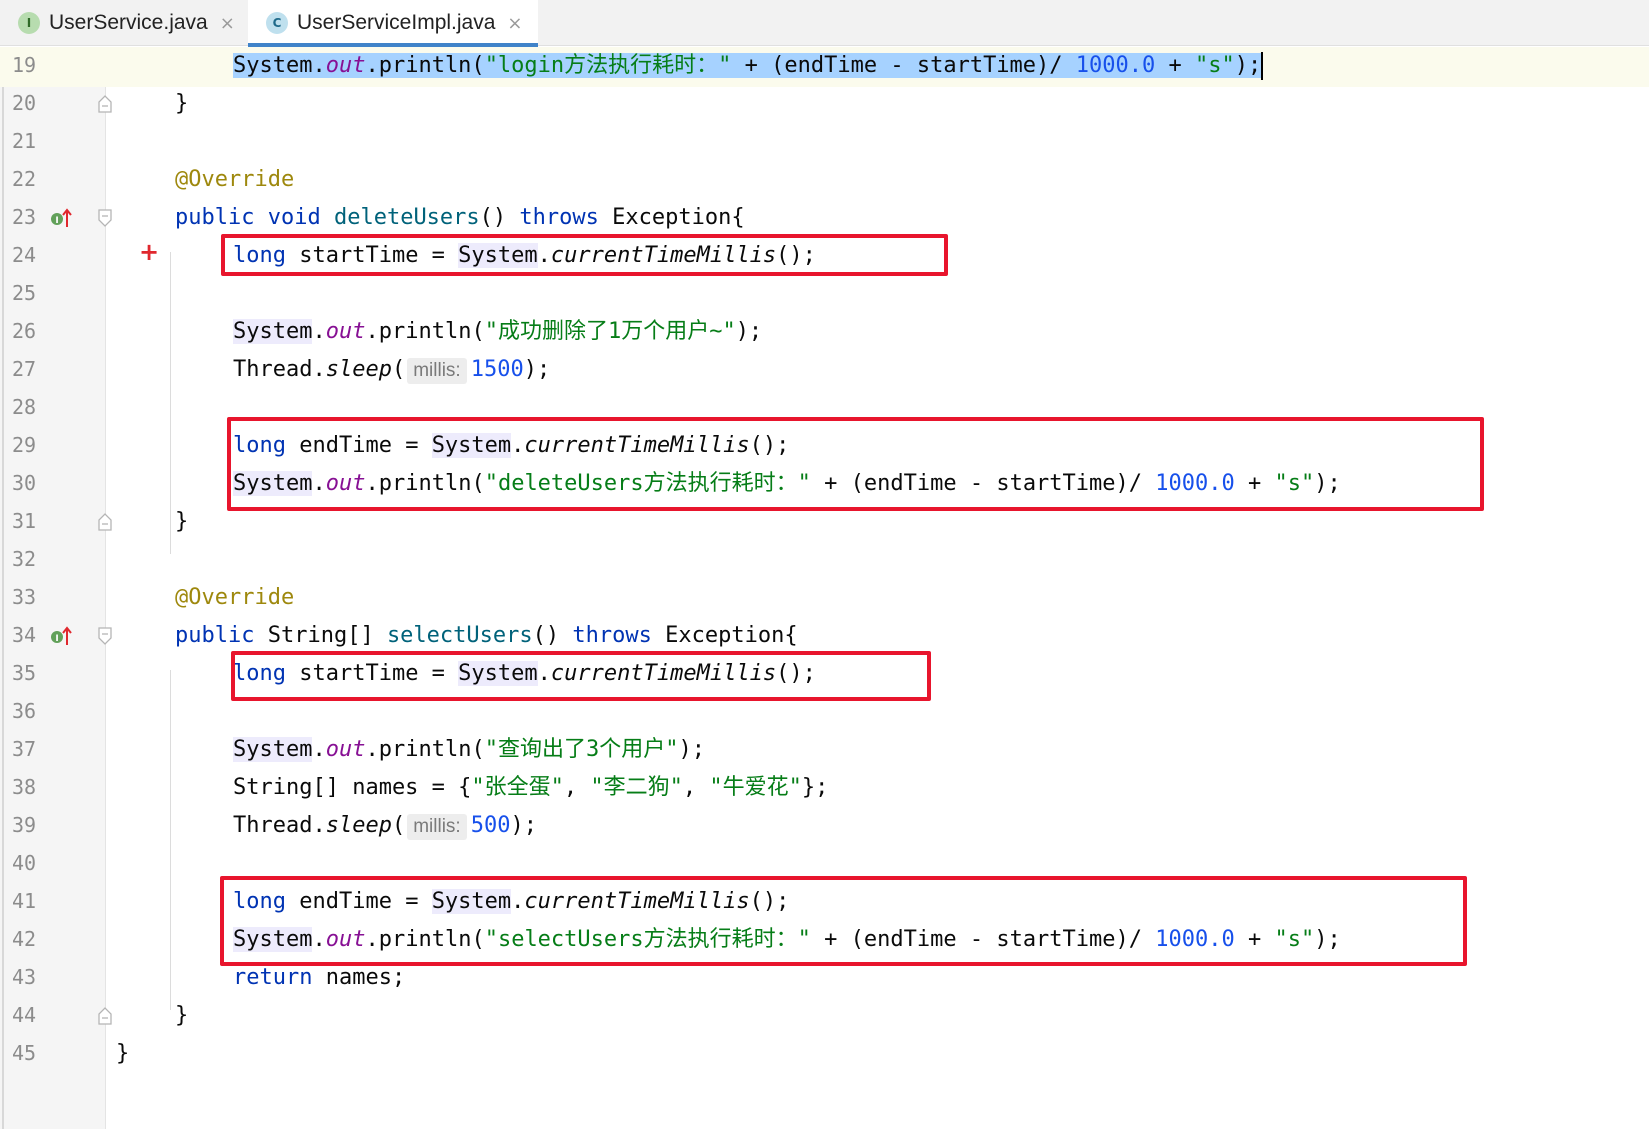 This screenshot has width=1649, height=1129. Describe the element at coordinates (469, 750) in the screenshot. I see `code-text: System.out.println("查询出了3个用户");` at that location.